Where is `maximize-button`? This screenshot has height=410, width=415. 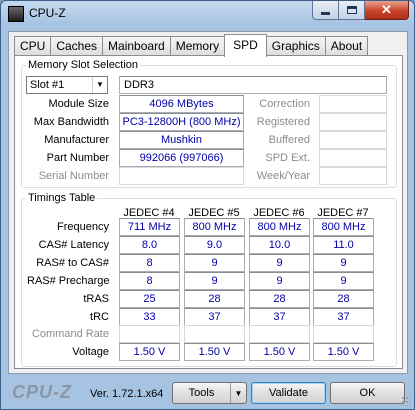
maximize-button is located at coordinates (352, 10).